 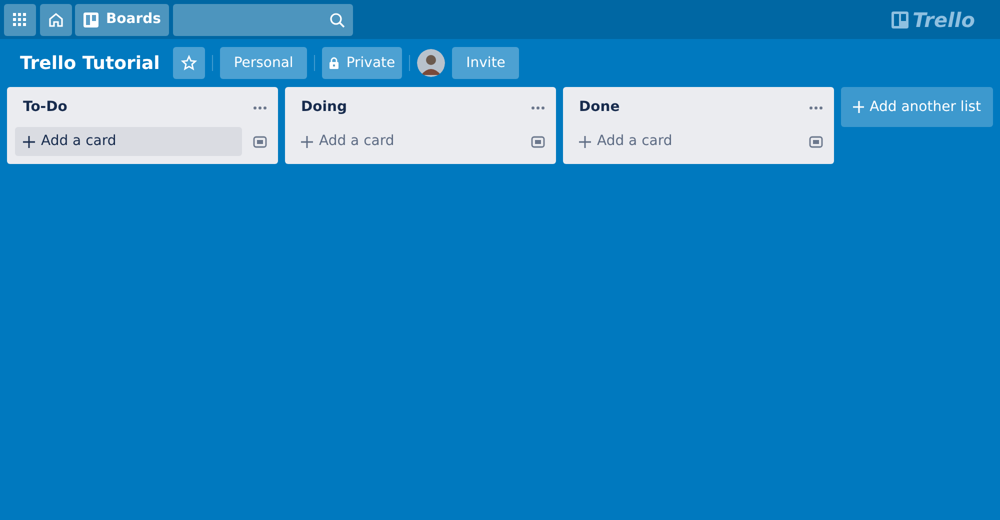 I want to click on boards-button: Boards, so click(x=122, y=20).